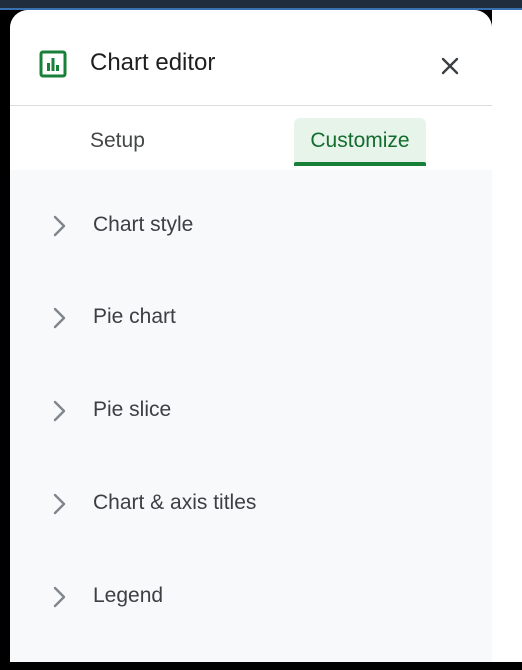 Image resolution: width=522 pixels, height=670 pixels. Describe the element at coordinates (251, 58) in the screenshot. I see `chart-editor-header: Chart editor` at that location.